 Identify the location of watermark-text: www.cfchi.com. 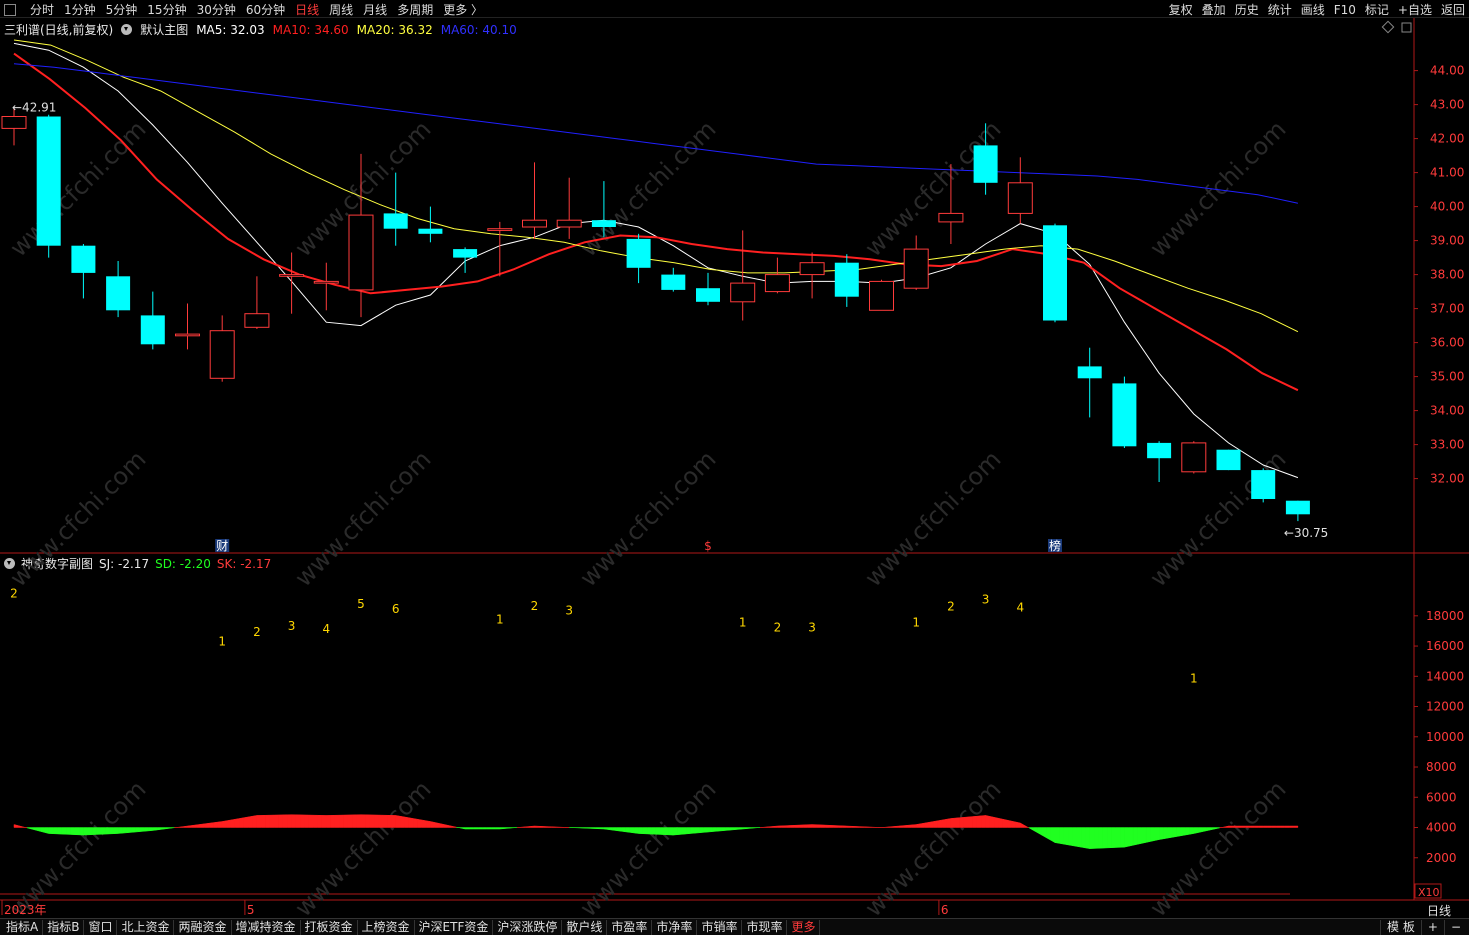
(1217, 846).